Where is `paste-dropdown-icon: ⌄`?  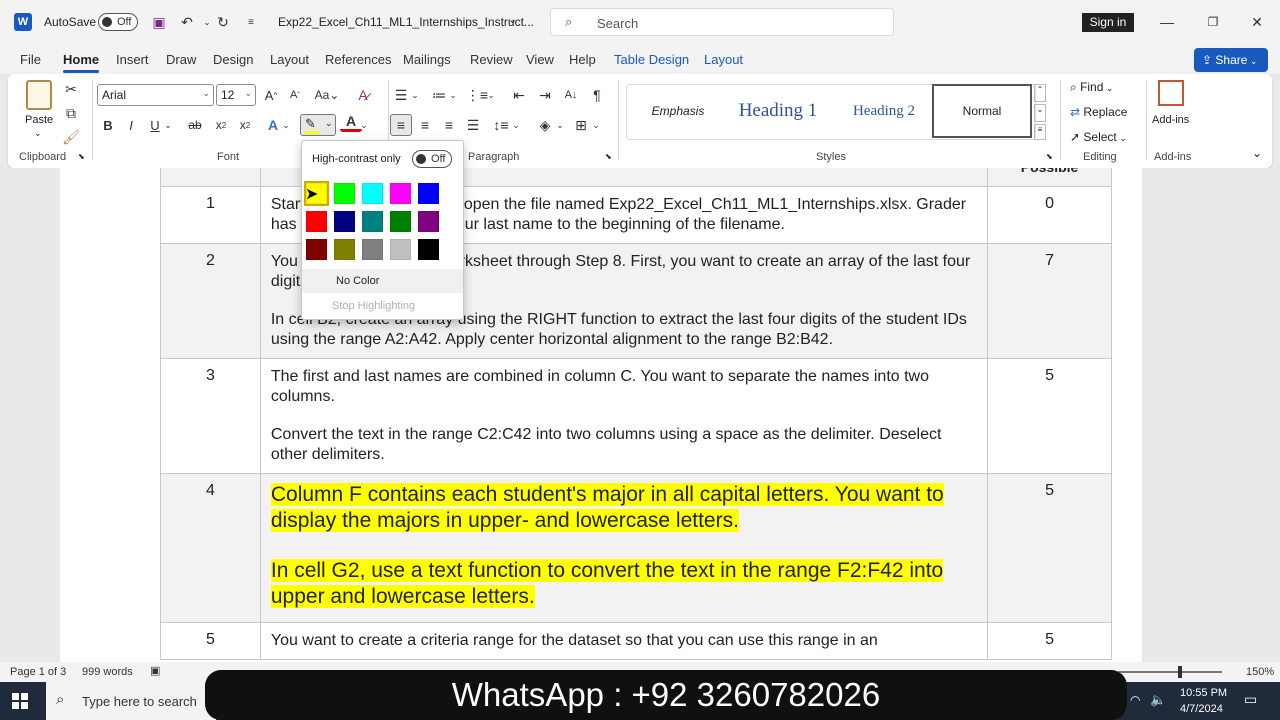 paste-dropdown-icon: ⌄ is located at coordinates (38, 133).